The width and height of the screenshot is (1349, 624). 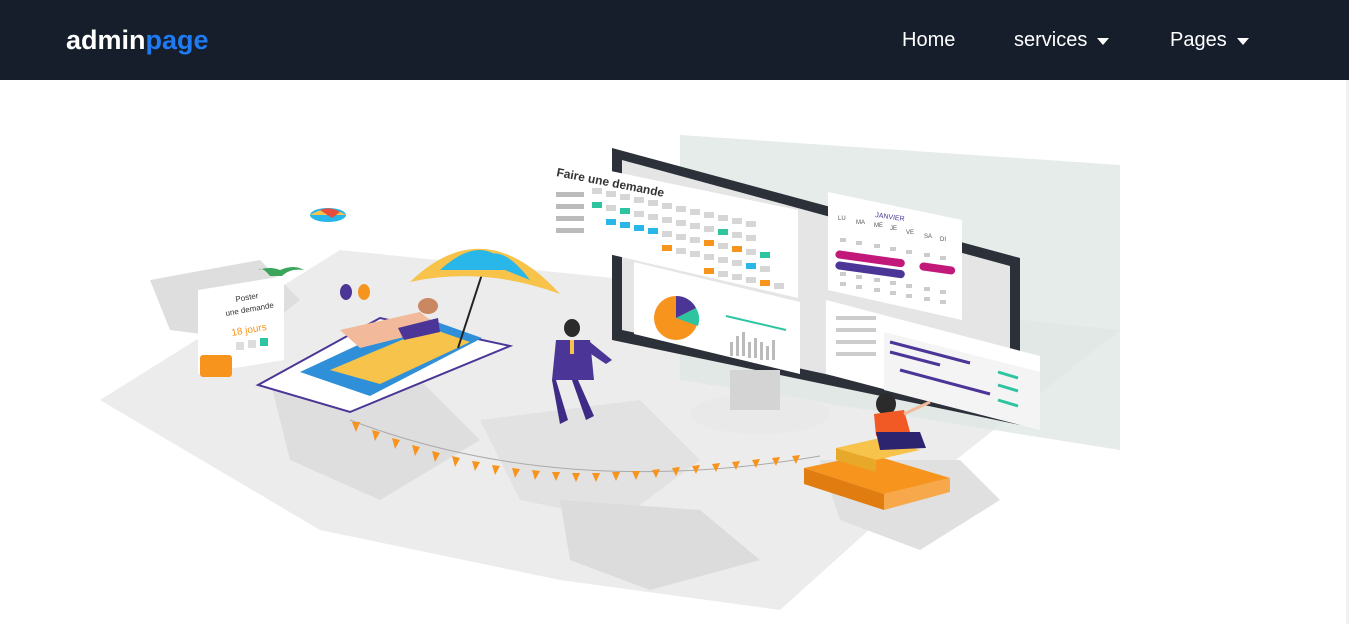 I want to click on nav-link-services: services, so click(x=1062, y=40).